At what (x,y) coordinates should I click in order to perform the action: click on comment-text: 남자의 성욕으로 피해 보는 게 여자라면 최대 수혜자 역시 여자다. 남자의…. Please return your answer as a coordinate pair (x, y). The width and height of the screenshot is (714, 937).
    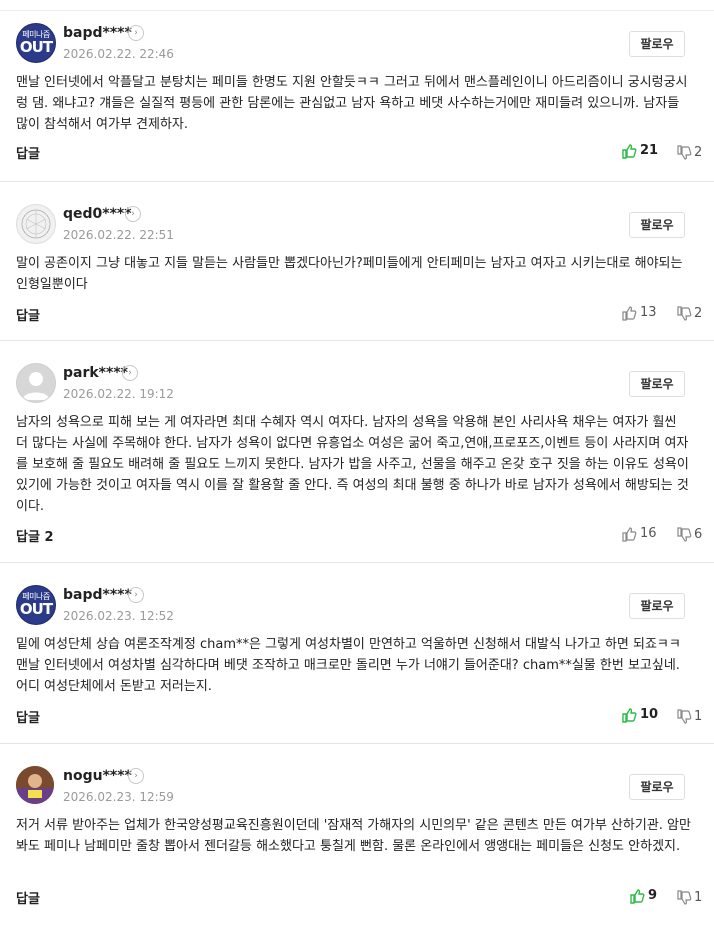
    Looking at the image, I should click on (352, 464).